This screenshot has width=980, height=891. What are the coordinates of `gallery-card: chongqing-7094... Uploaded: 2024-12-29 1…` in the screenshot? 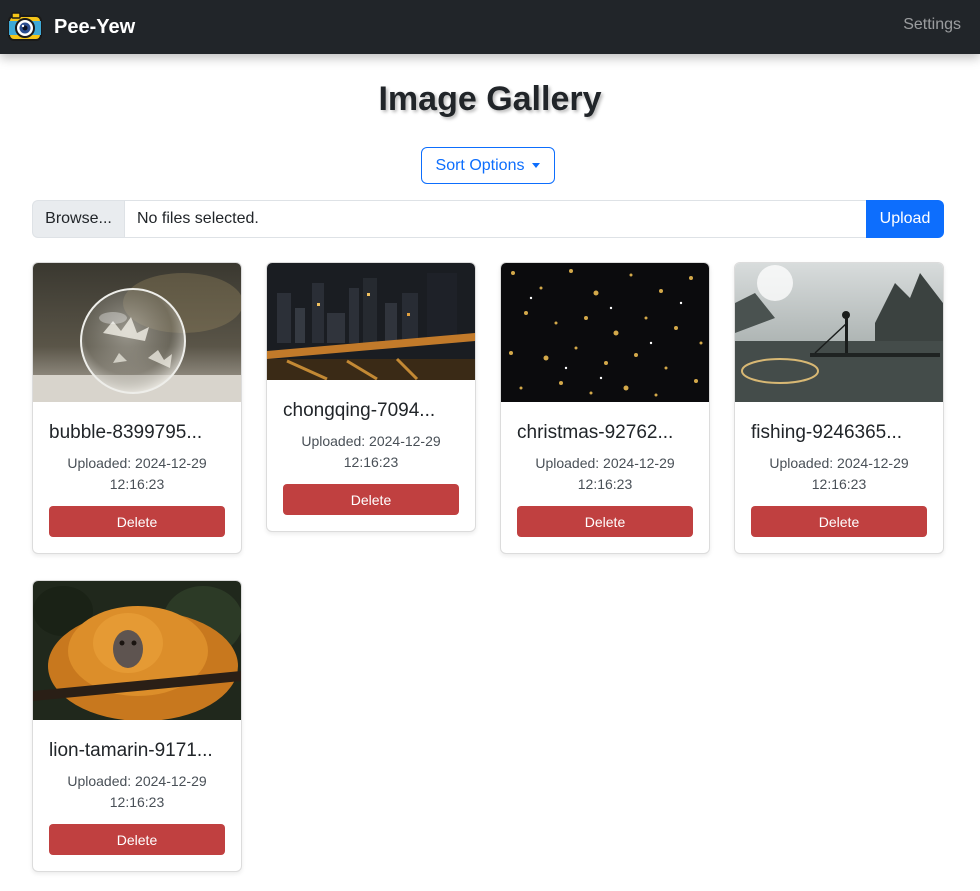 It's located at (371, 397).